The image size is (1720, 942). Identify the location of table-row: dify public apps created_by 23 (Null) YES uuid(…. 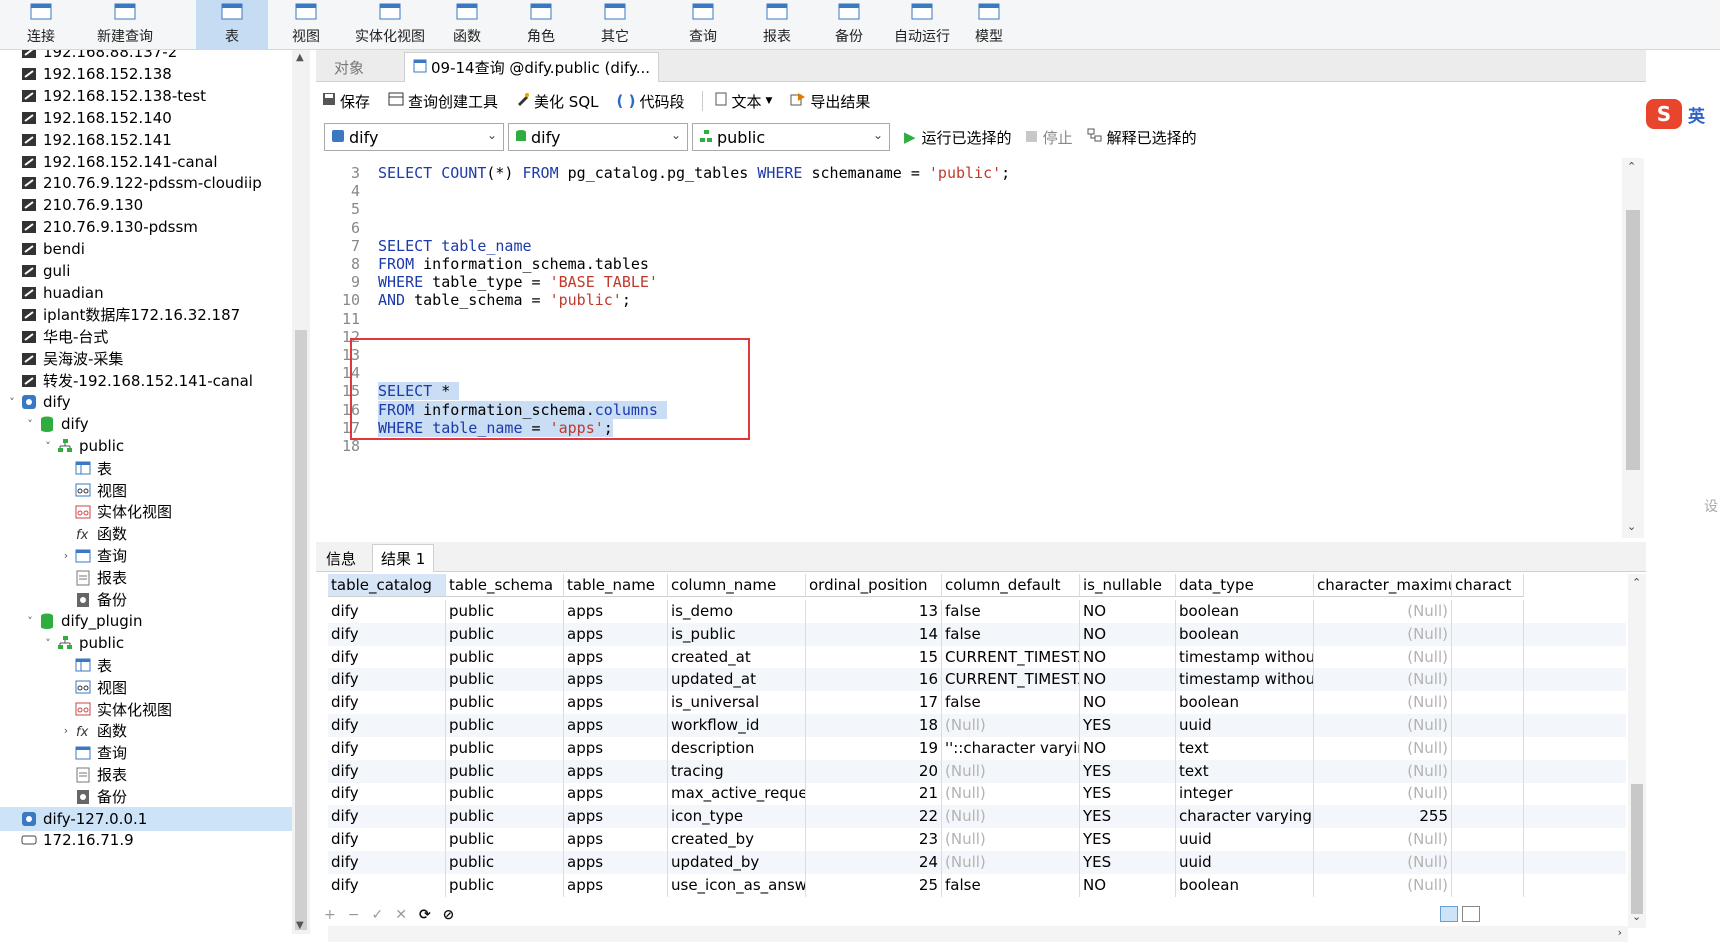
(977, 839).